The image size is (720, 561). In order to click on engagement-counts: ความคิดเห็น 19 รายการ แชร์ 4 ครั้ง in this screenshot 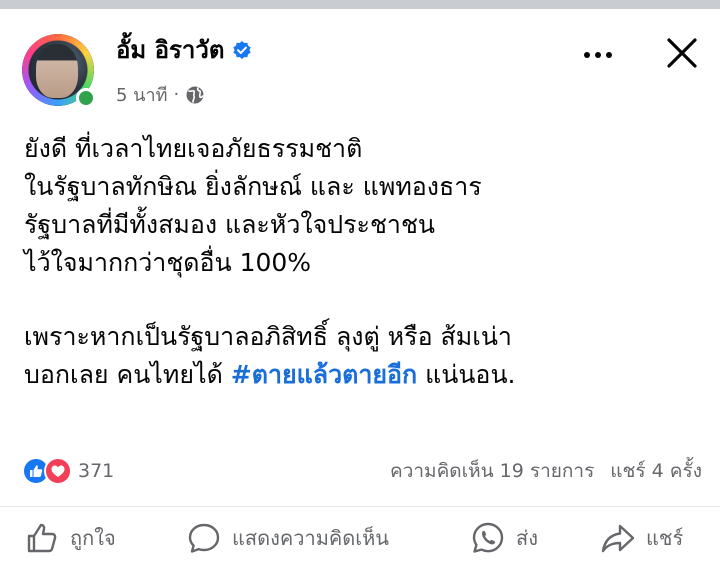, I will do `click(546, 471)`.